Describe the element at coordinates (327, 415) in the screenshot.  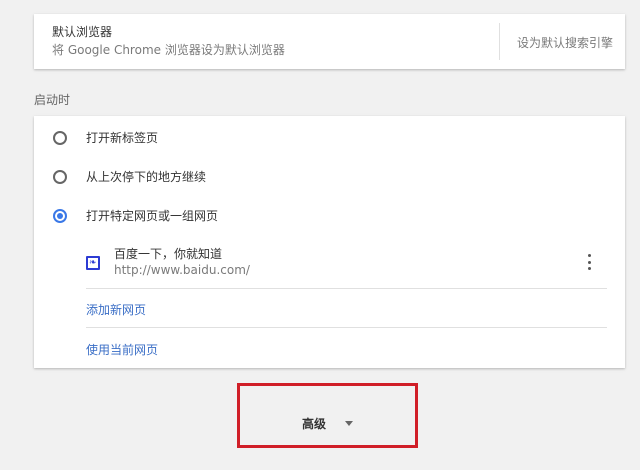
I see `advanced-settings-button: 高级` at that location.